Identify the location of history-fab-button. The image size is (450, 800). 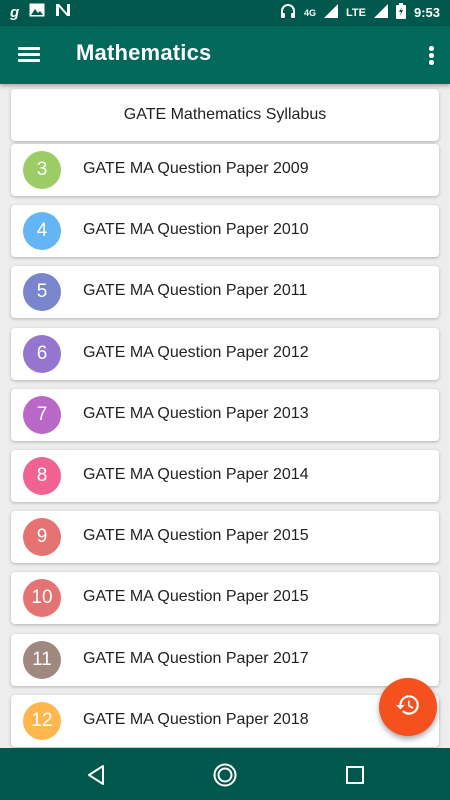
(408, 707).